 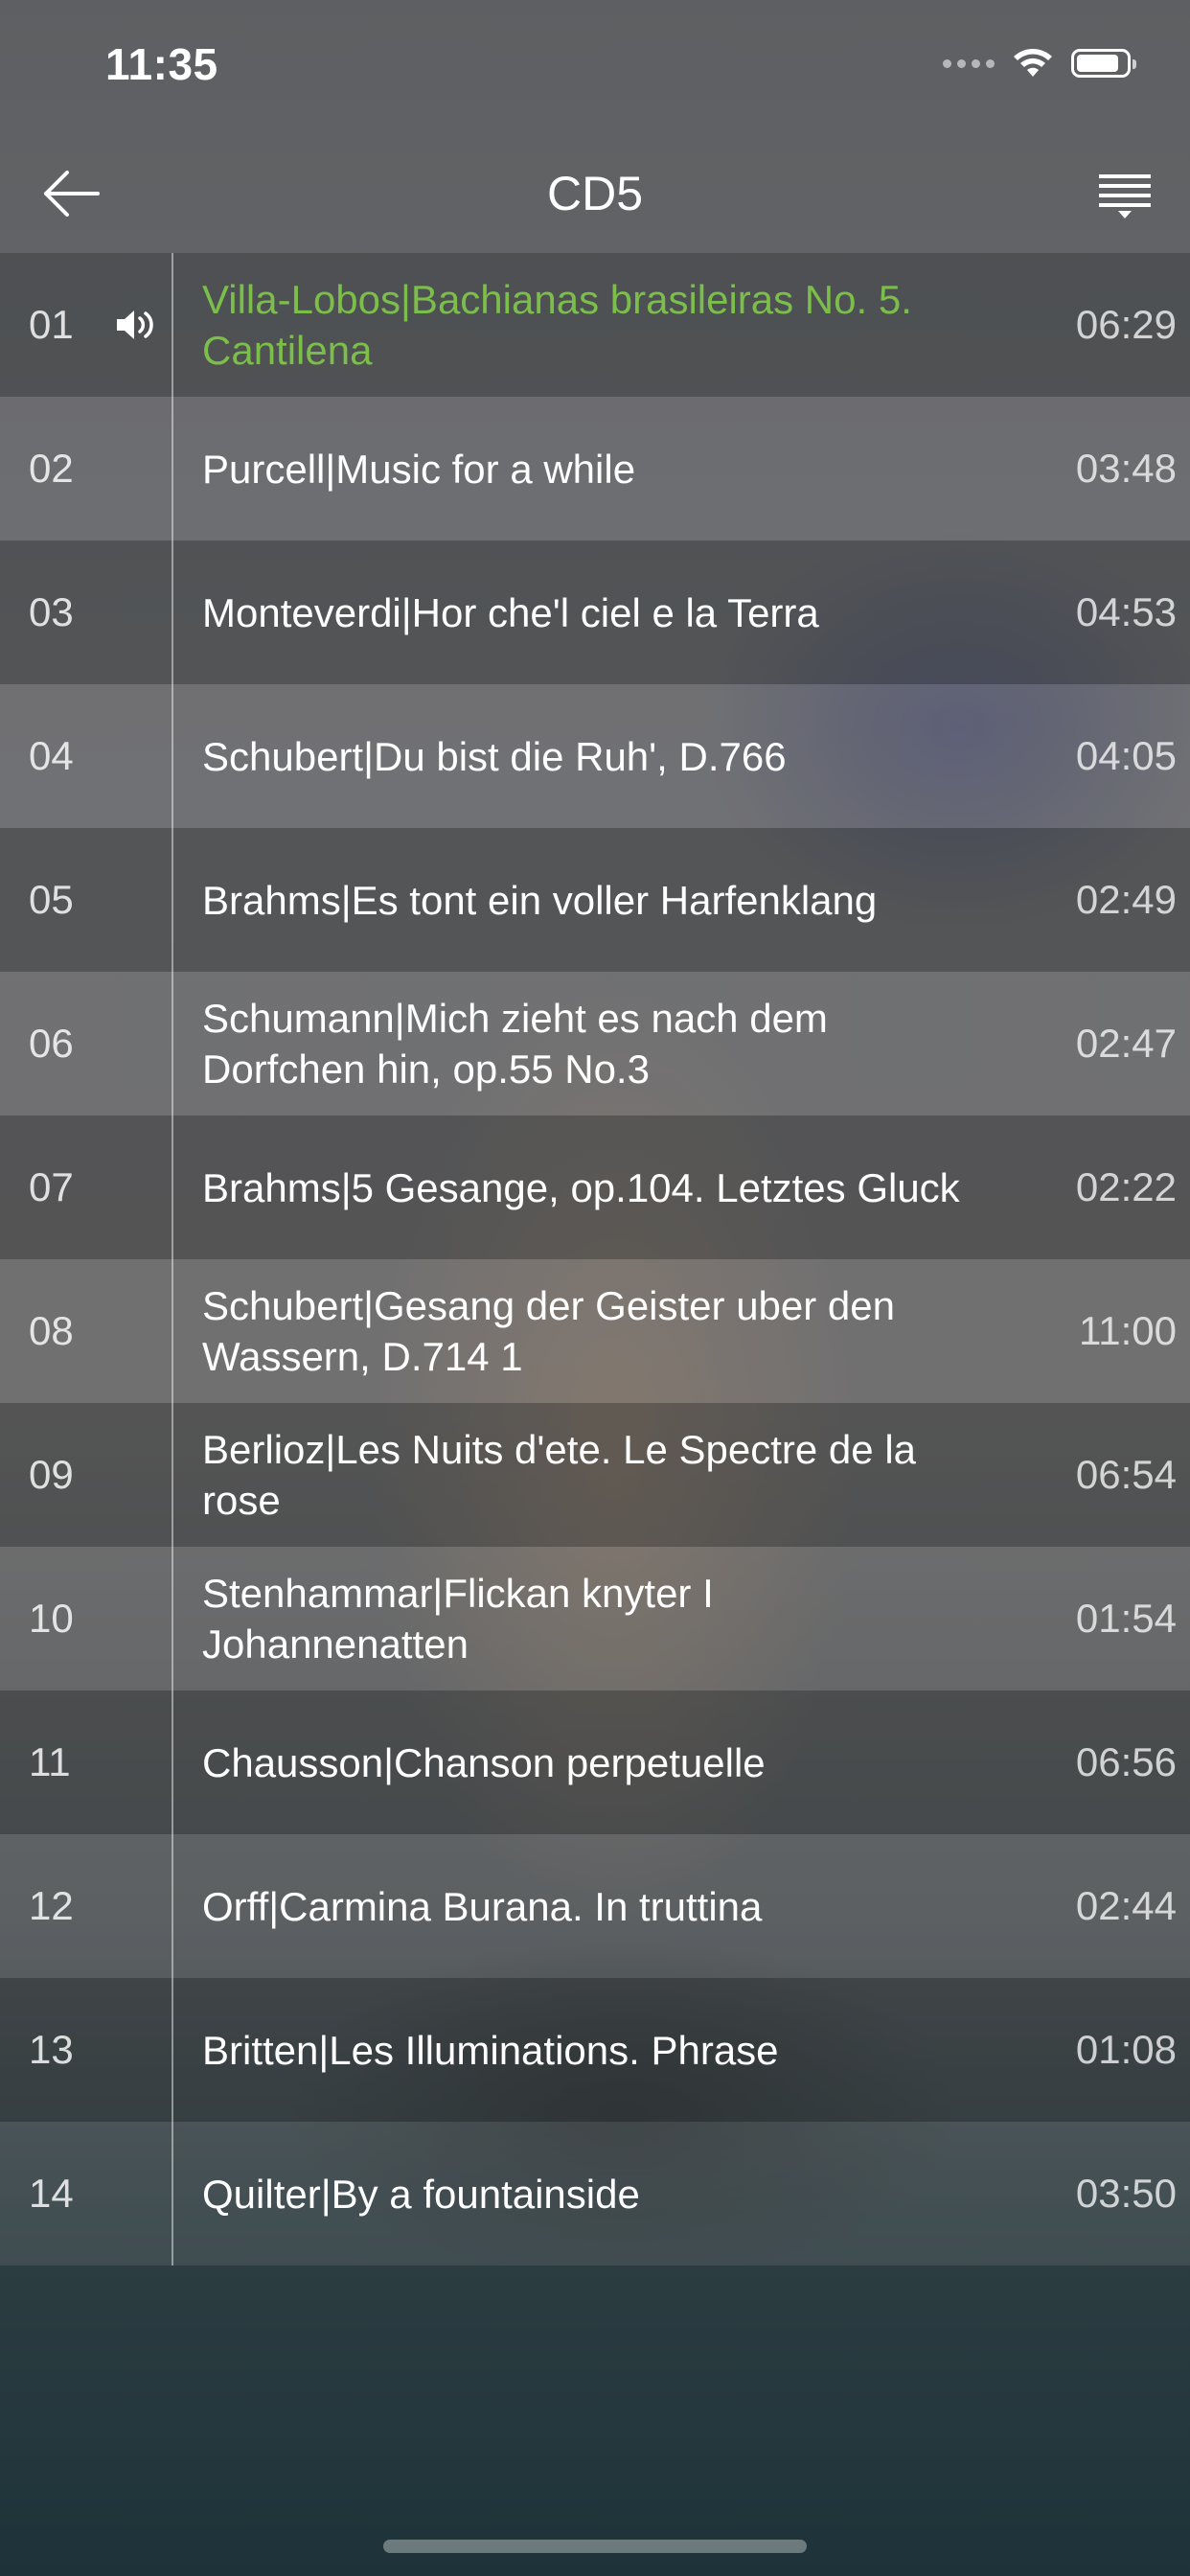 I want to click on track-number: 07, so click(x=52, y=1186).